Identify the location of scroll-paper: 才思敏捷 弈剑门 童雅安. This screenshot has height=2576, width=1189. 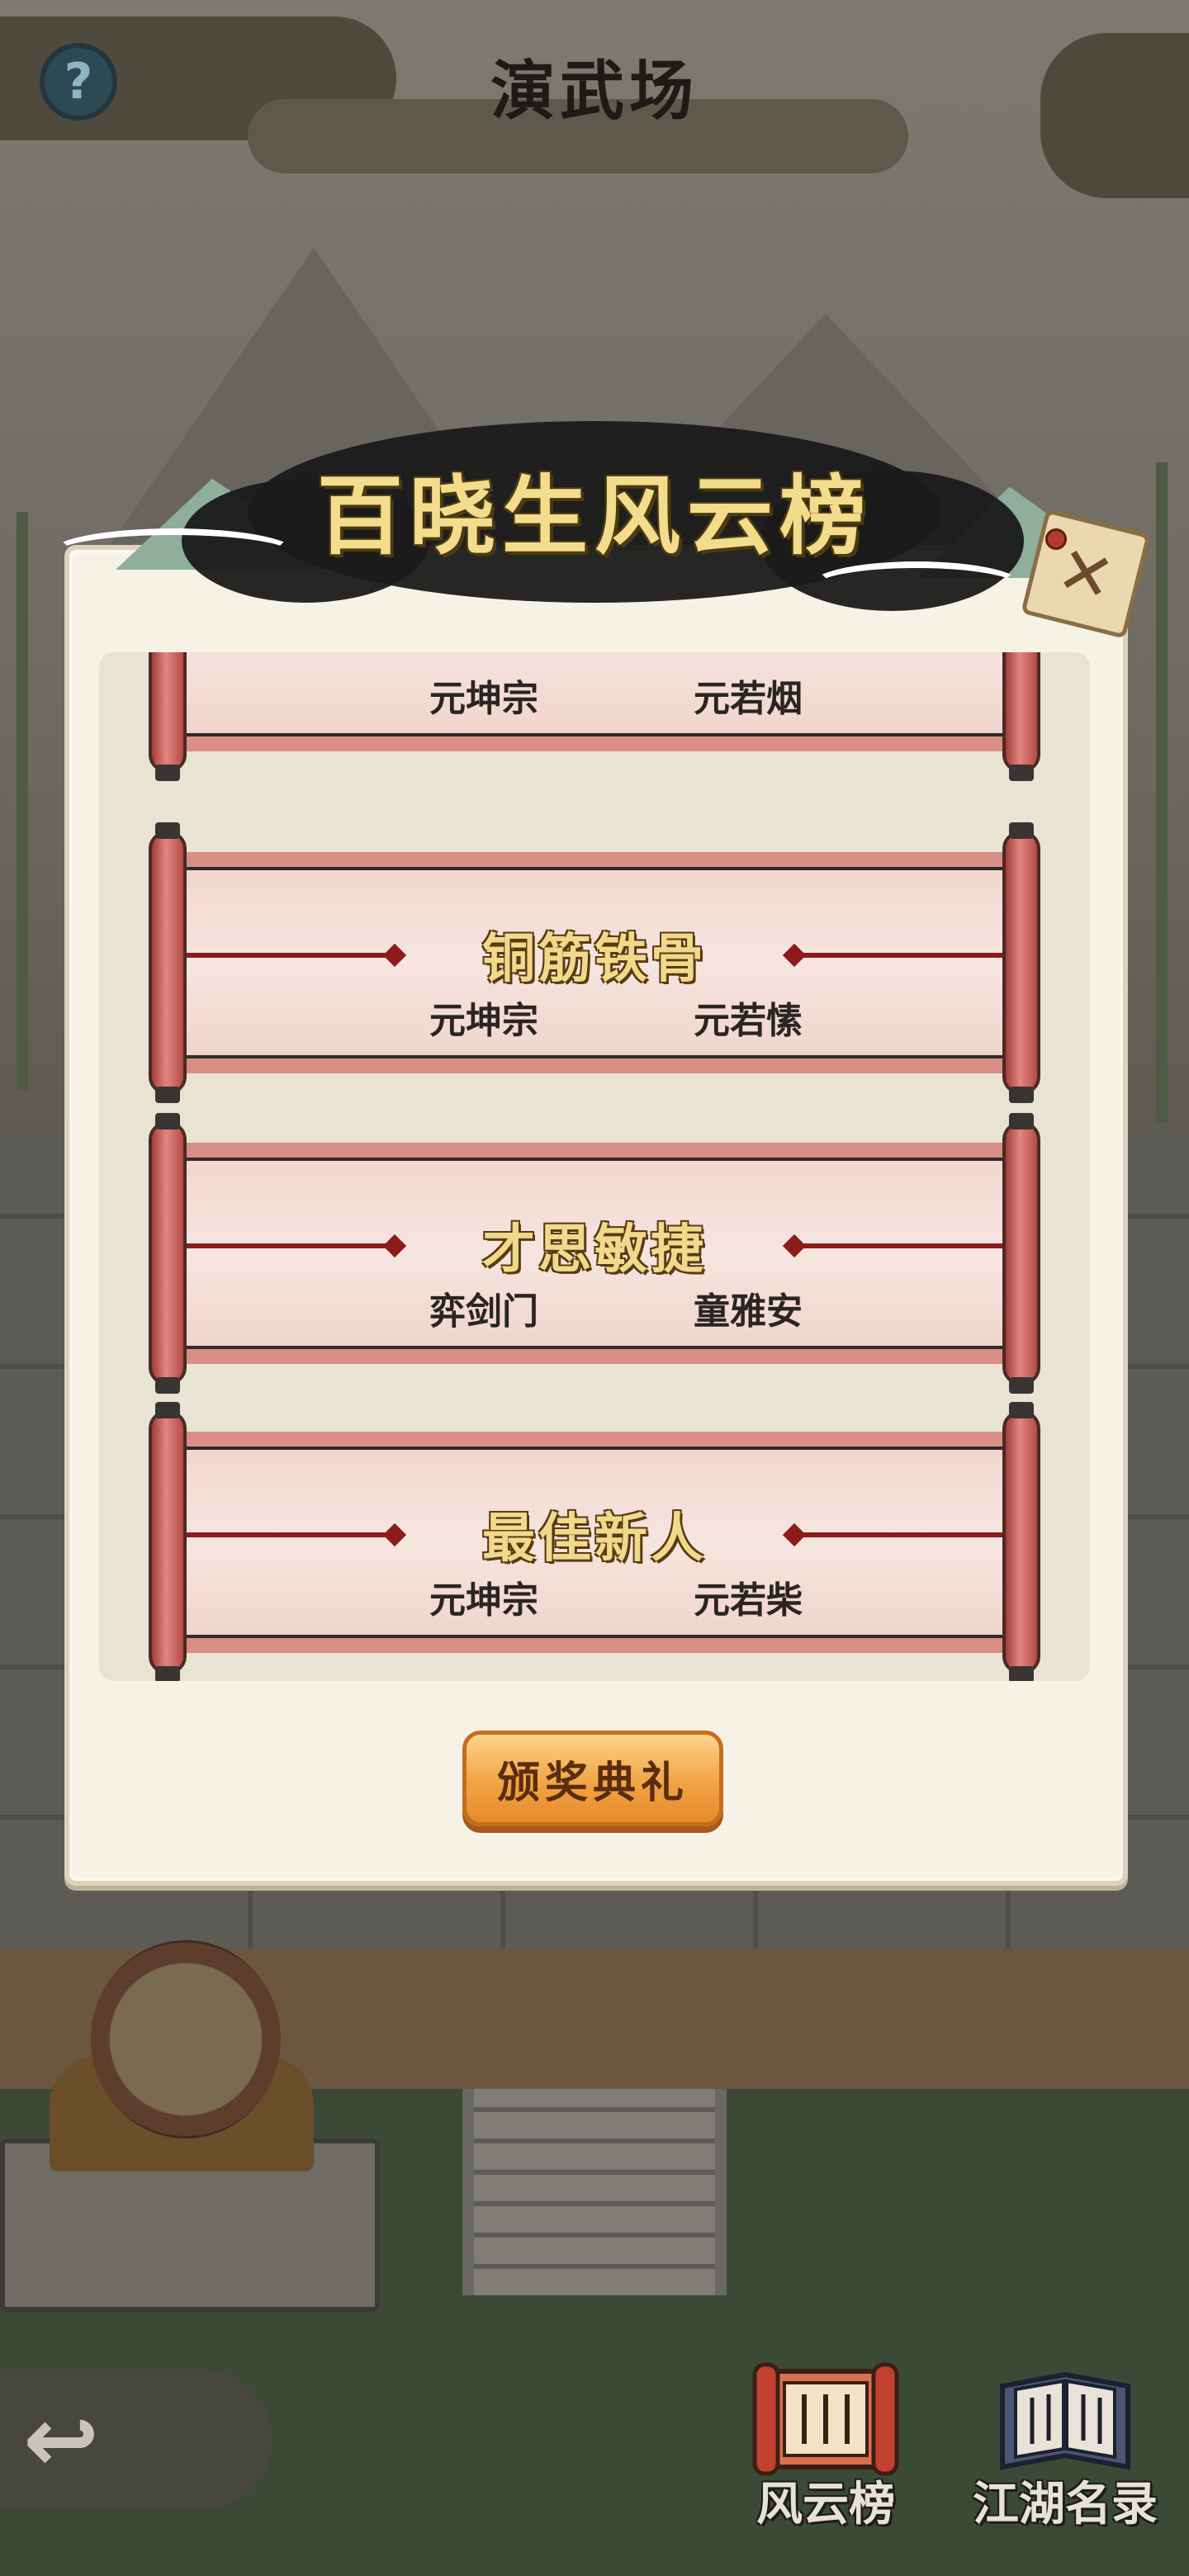
(594, 1253).